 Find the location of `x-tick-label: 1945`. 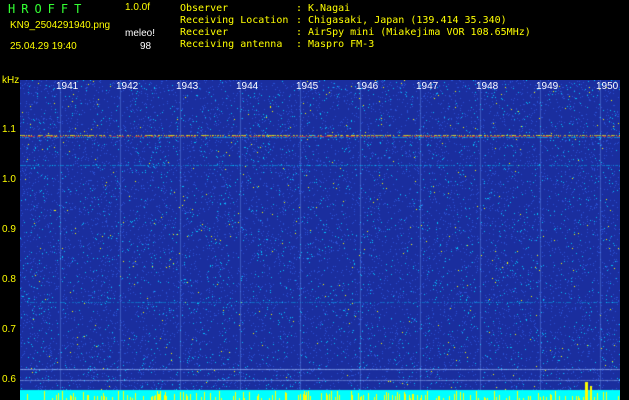

x-tick-label: 1945 is located at coordinates (307, 86).